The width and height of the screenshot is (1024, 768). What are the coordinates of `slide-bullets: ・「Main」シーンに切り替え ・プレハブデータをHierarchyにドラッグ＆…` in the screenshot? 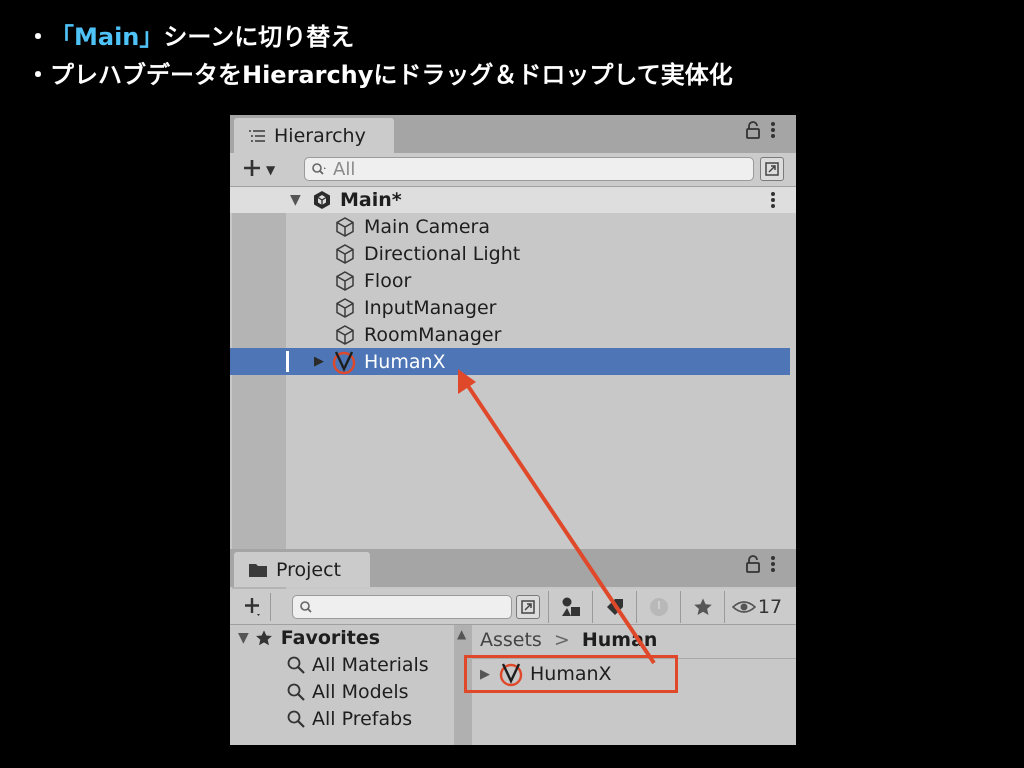 It's located at (379, 56).